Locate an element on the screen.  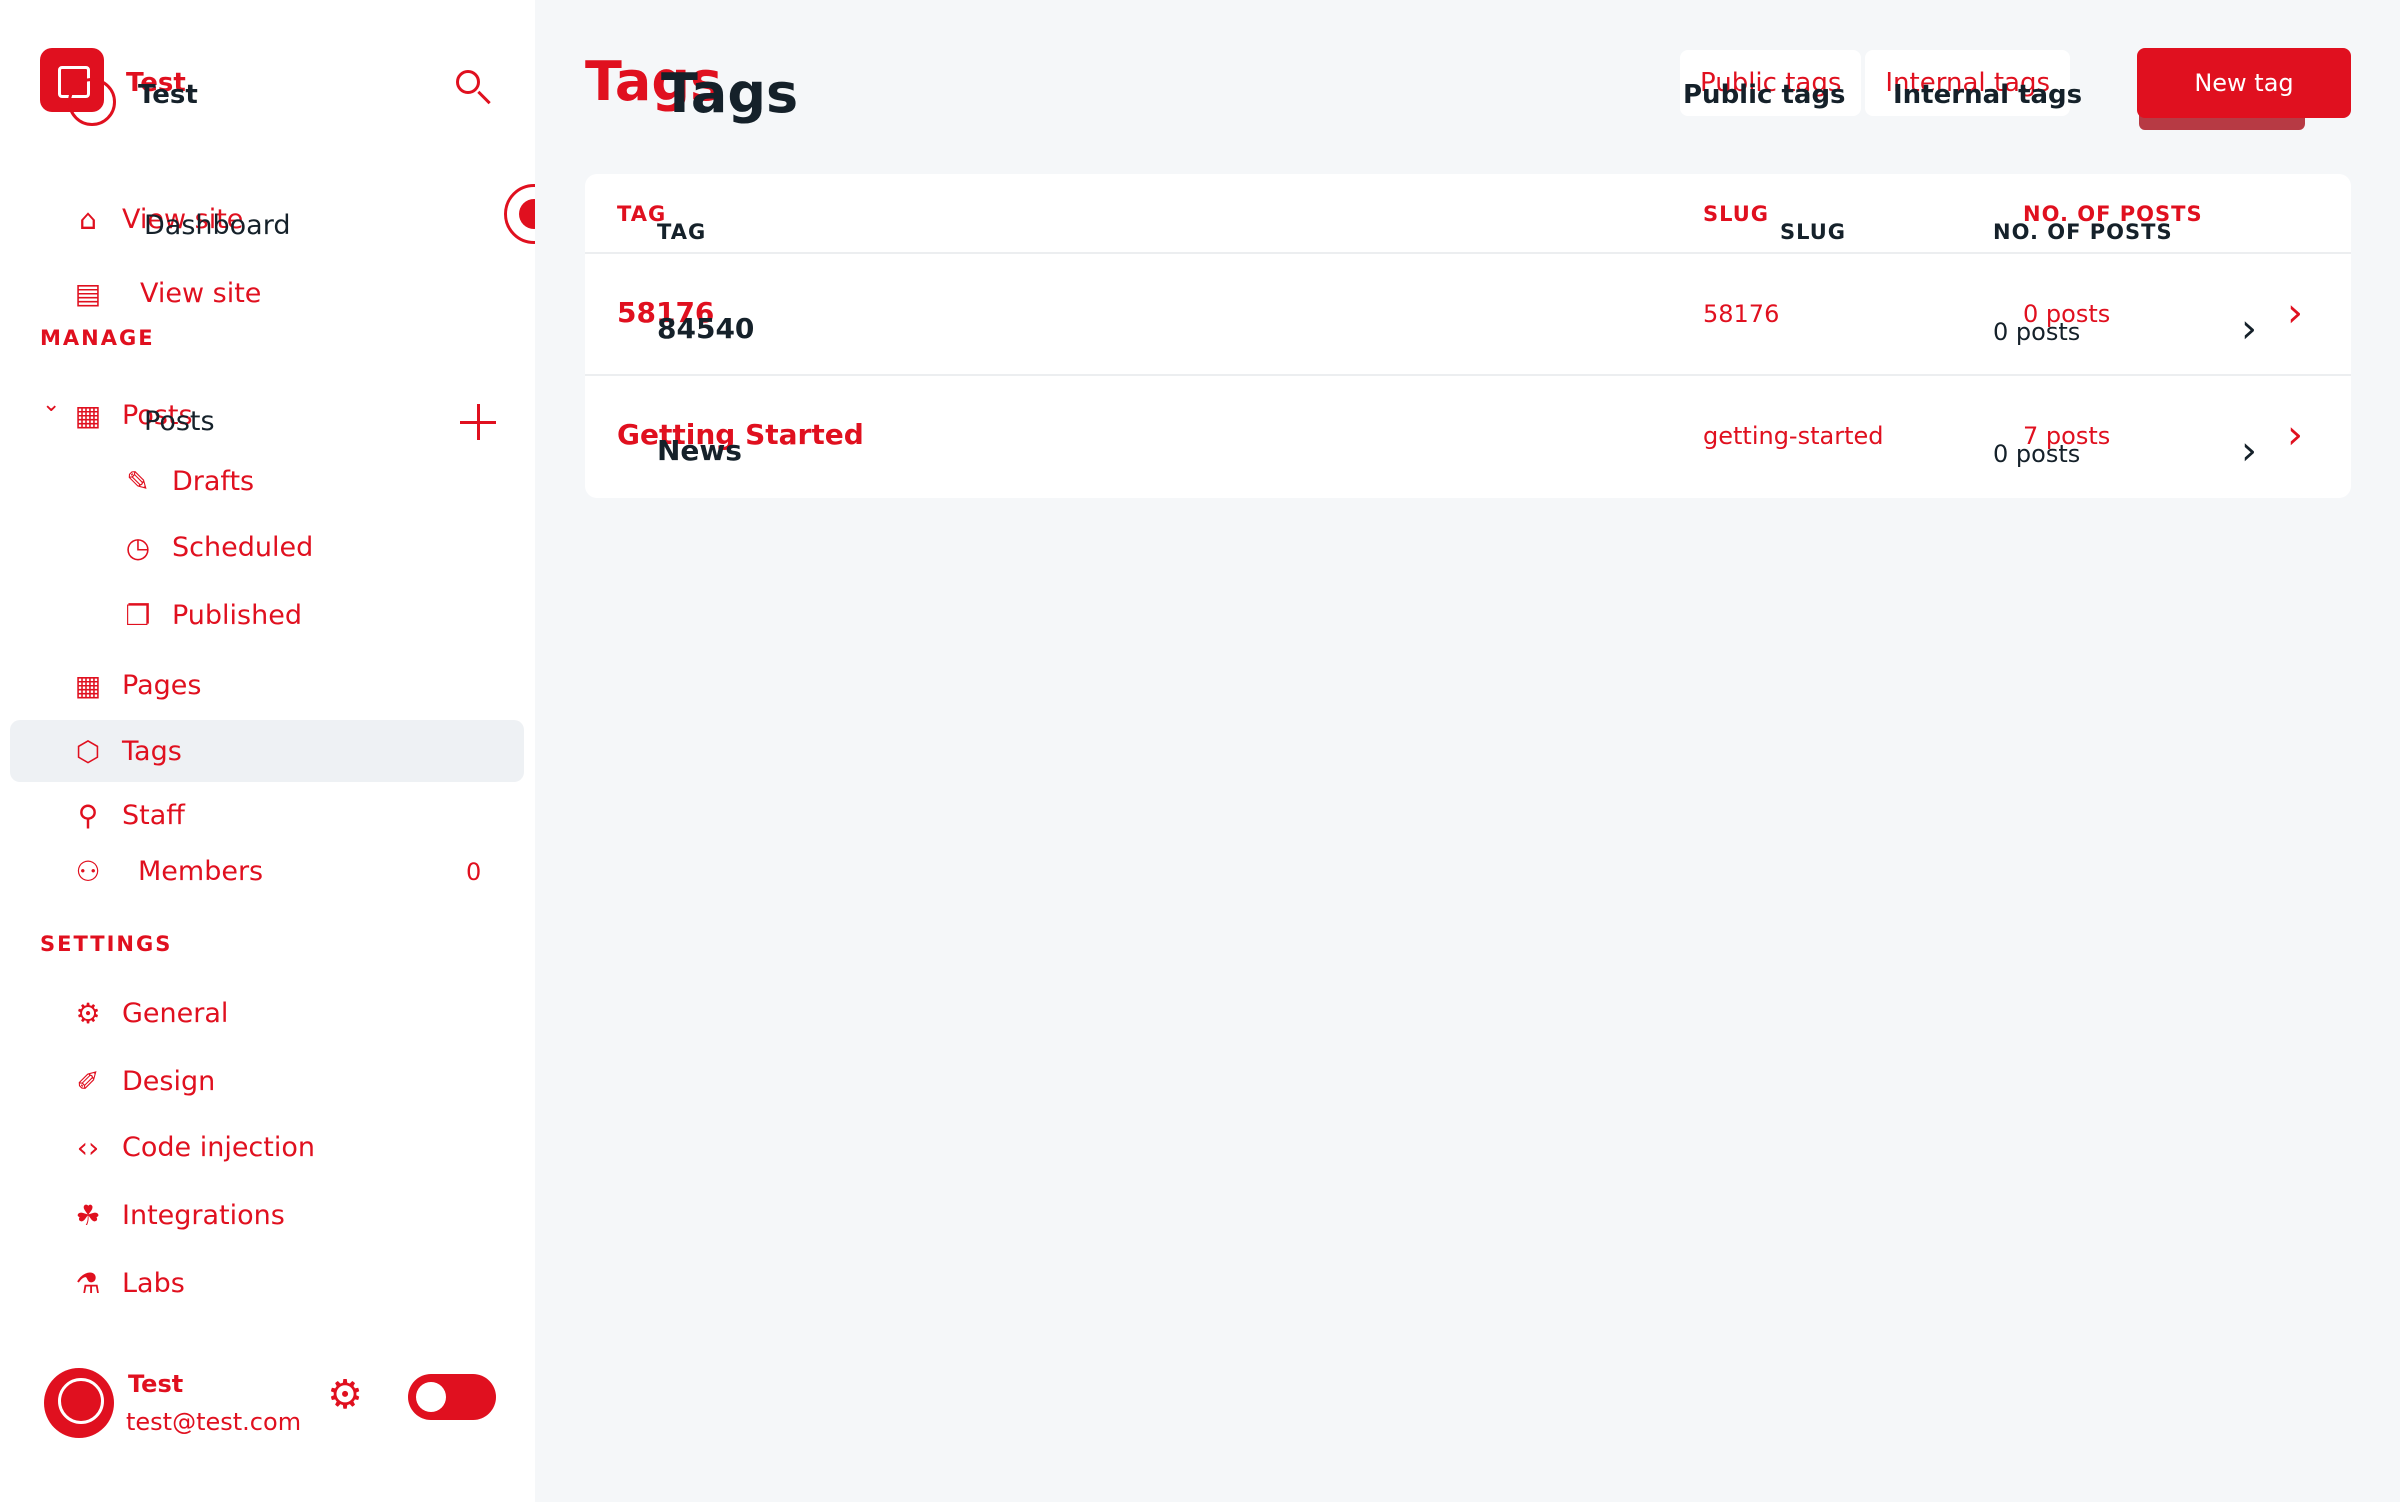
header-slug: SLUG is located at coordinates (1736, 214).